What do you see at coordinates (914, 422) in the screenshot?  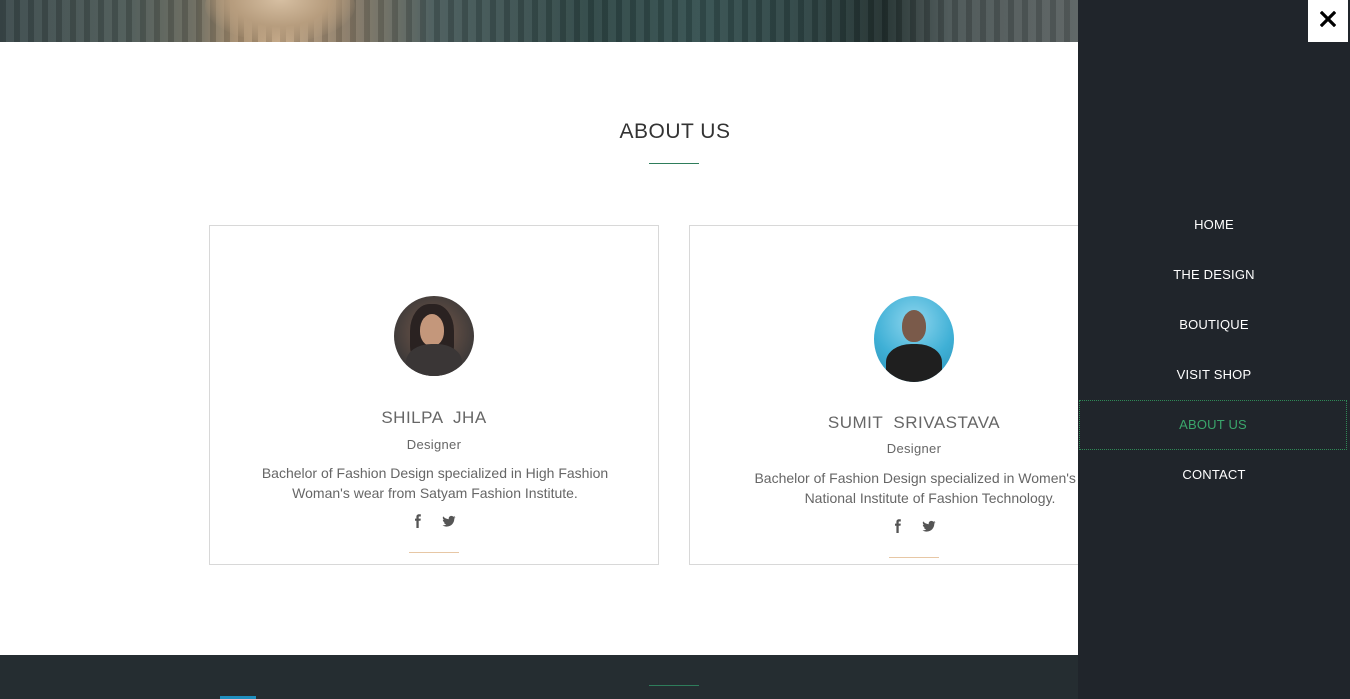 I see `member-name: SUMIT SRIVASTAVA` at bounding box center [914, 422].